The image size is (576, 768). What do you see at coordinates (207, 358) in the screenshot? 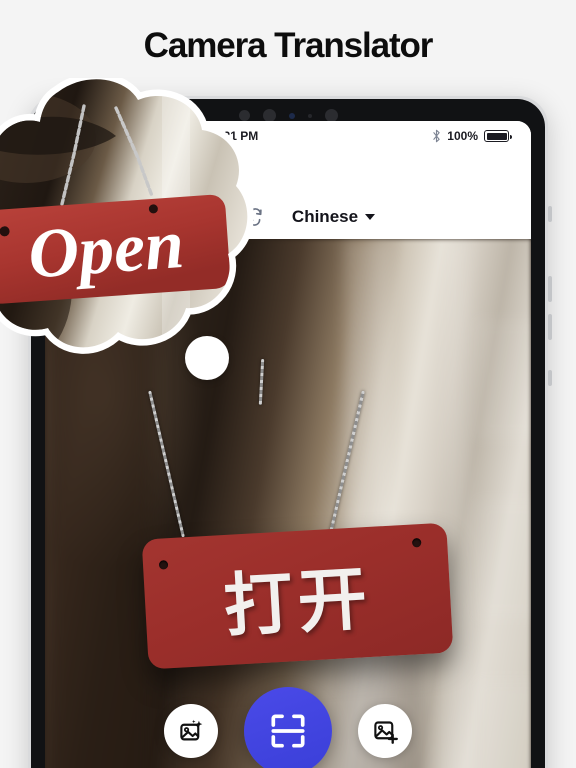
I see `bubble-tail-dot` at bounding box center [207, 358].